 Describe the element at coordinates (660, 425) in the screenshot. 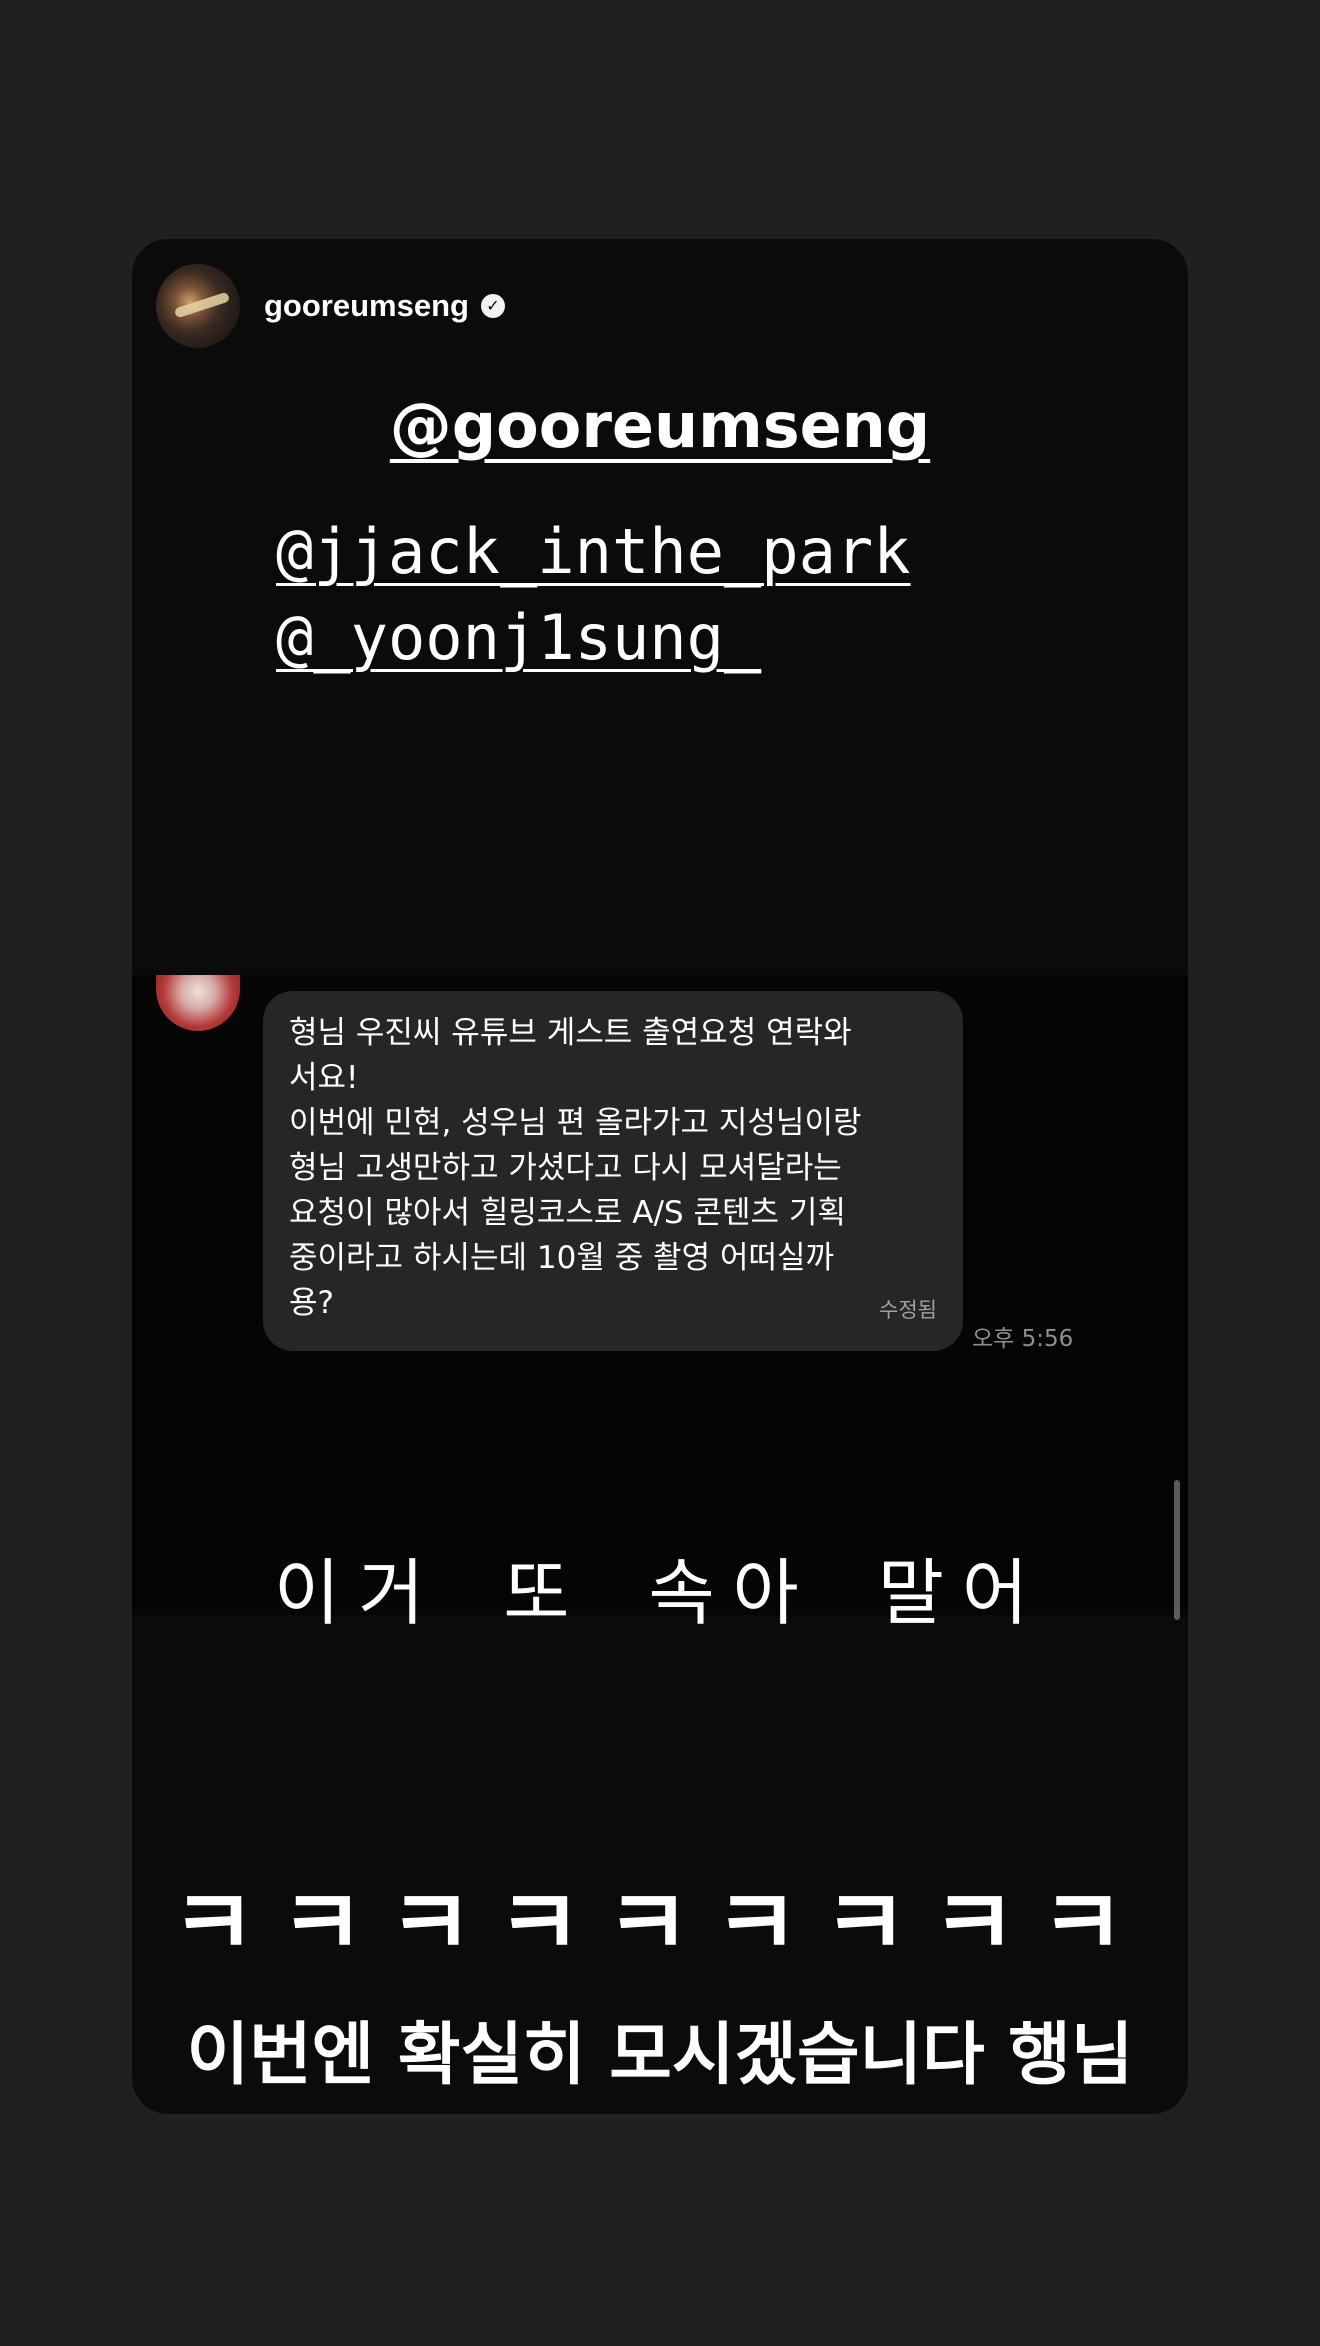

I see `mention-gooreumseng: @gooreumseng` at that location.